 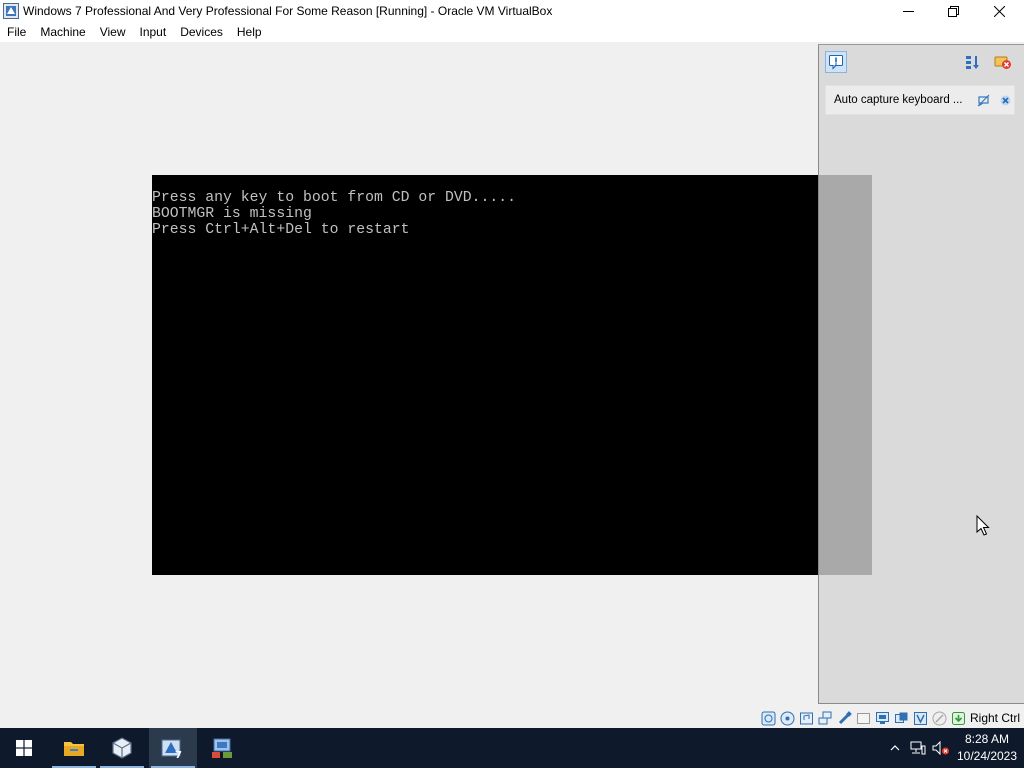 I want to click on message-alert-icon, so click(x=836, y=62).